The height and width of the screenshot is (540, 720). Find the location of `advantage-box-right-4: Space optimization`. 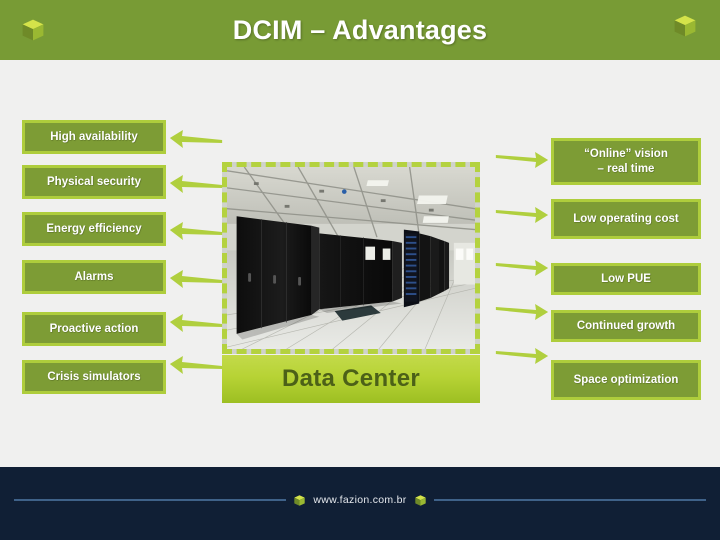

advantage-box-right-4: Space optimization is located at coordinates (626, 380).